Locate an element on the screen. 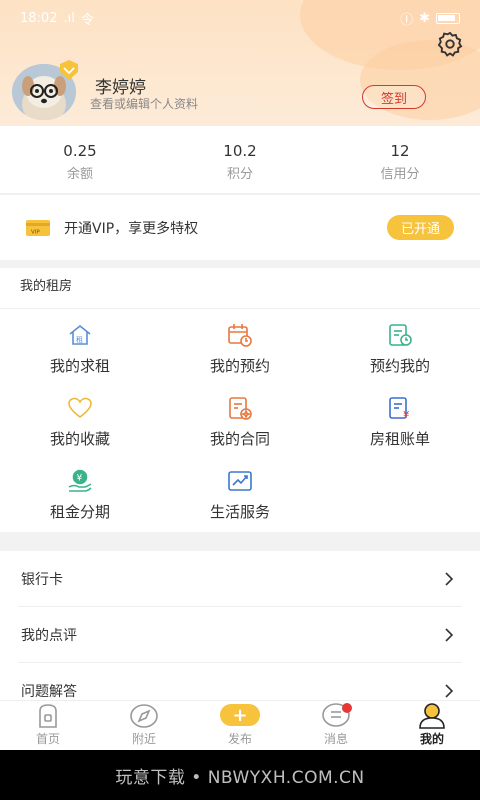 Image resolution: width=480 pixels, height=800 pixels. tab-home: 首页 is located at coordinates (48, 725).